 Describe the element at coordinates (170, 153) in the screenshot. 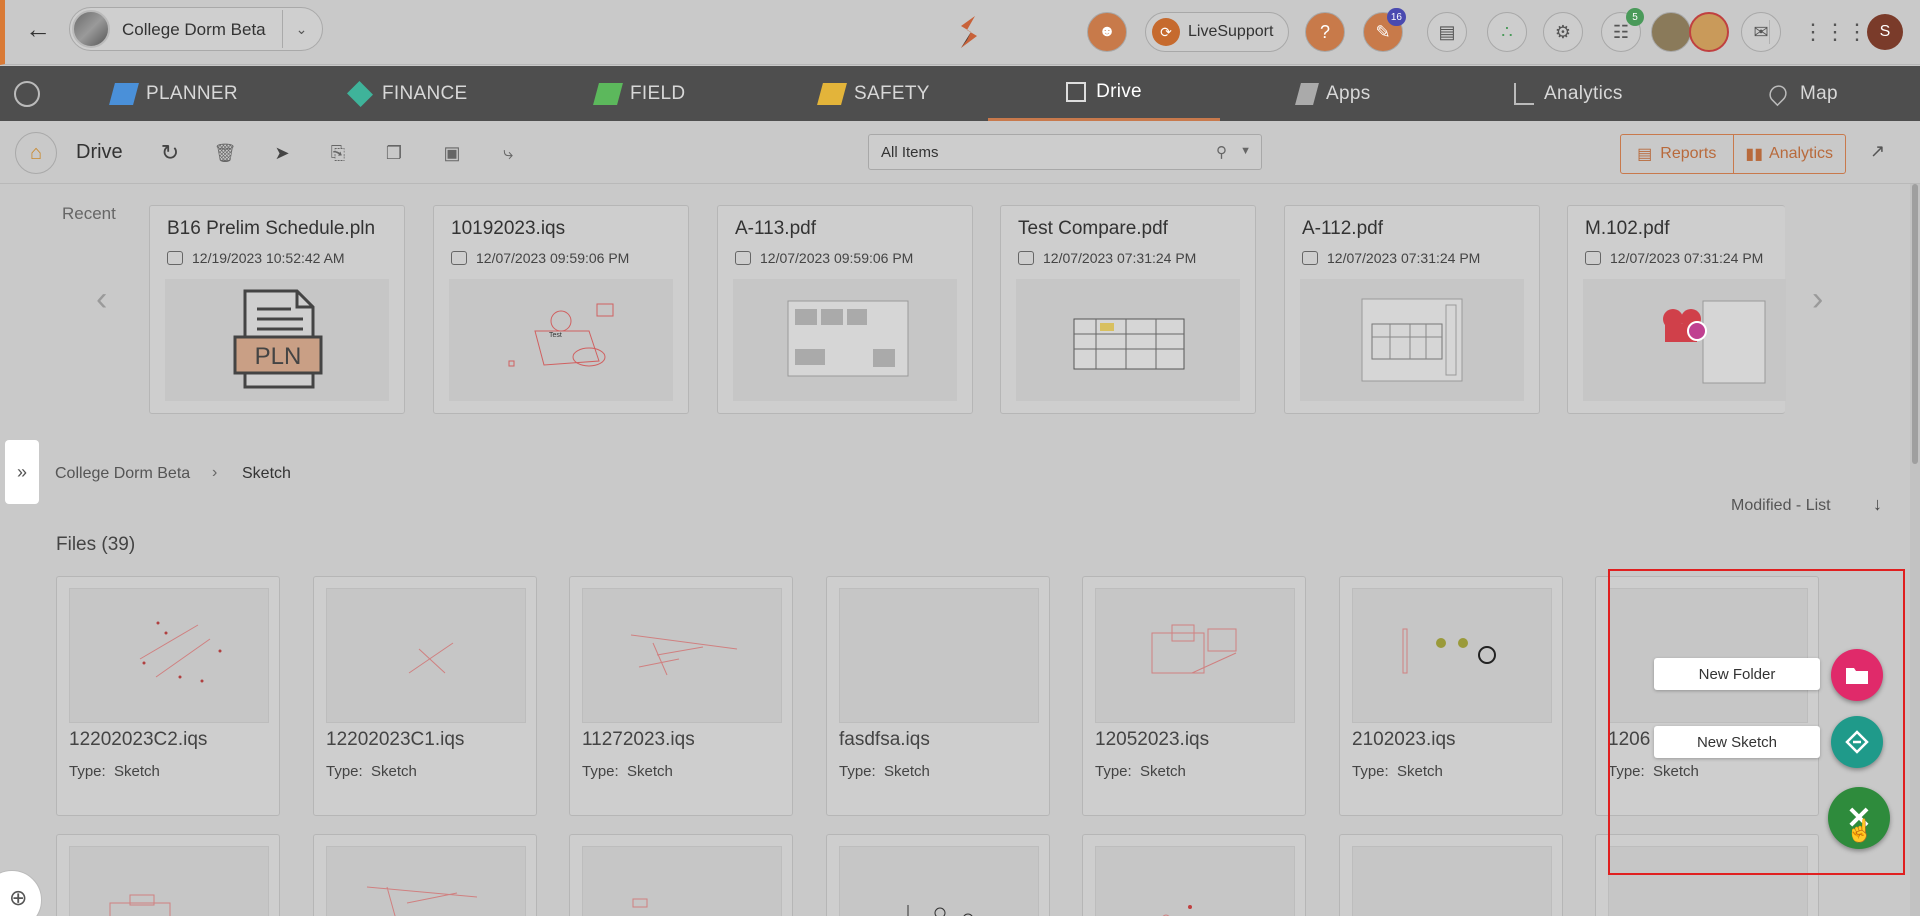

I see `refresh-icon: ↻` at that location.